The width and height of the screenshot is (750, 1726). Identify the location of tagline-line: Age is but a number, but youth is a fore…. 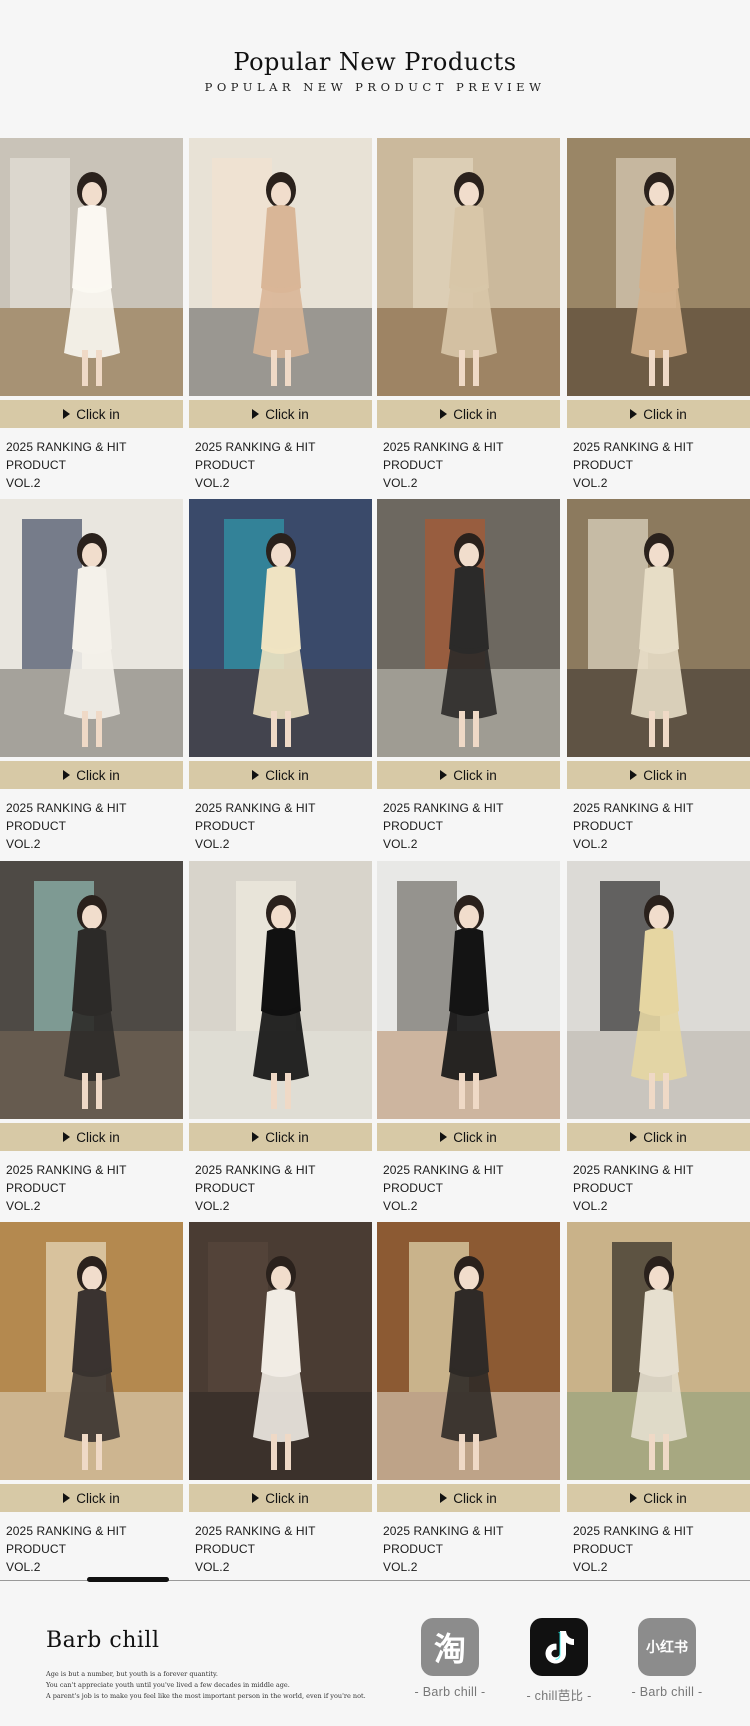
(132, 1674).